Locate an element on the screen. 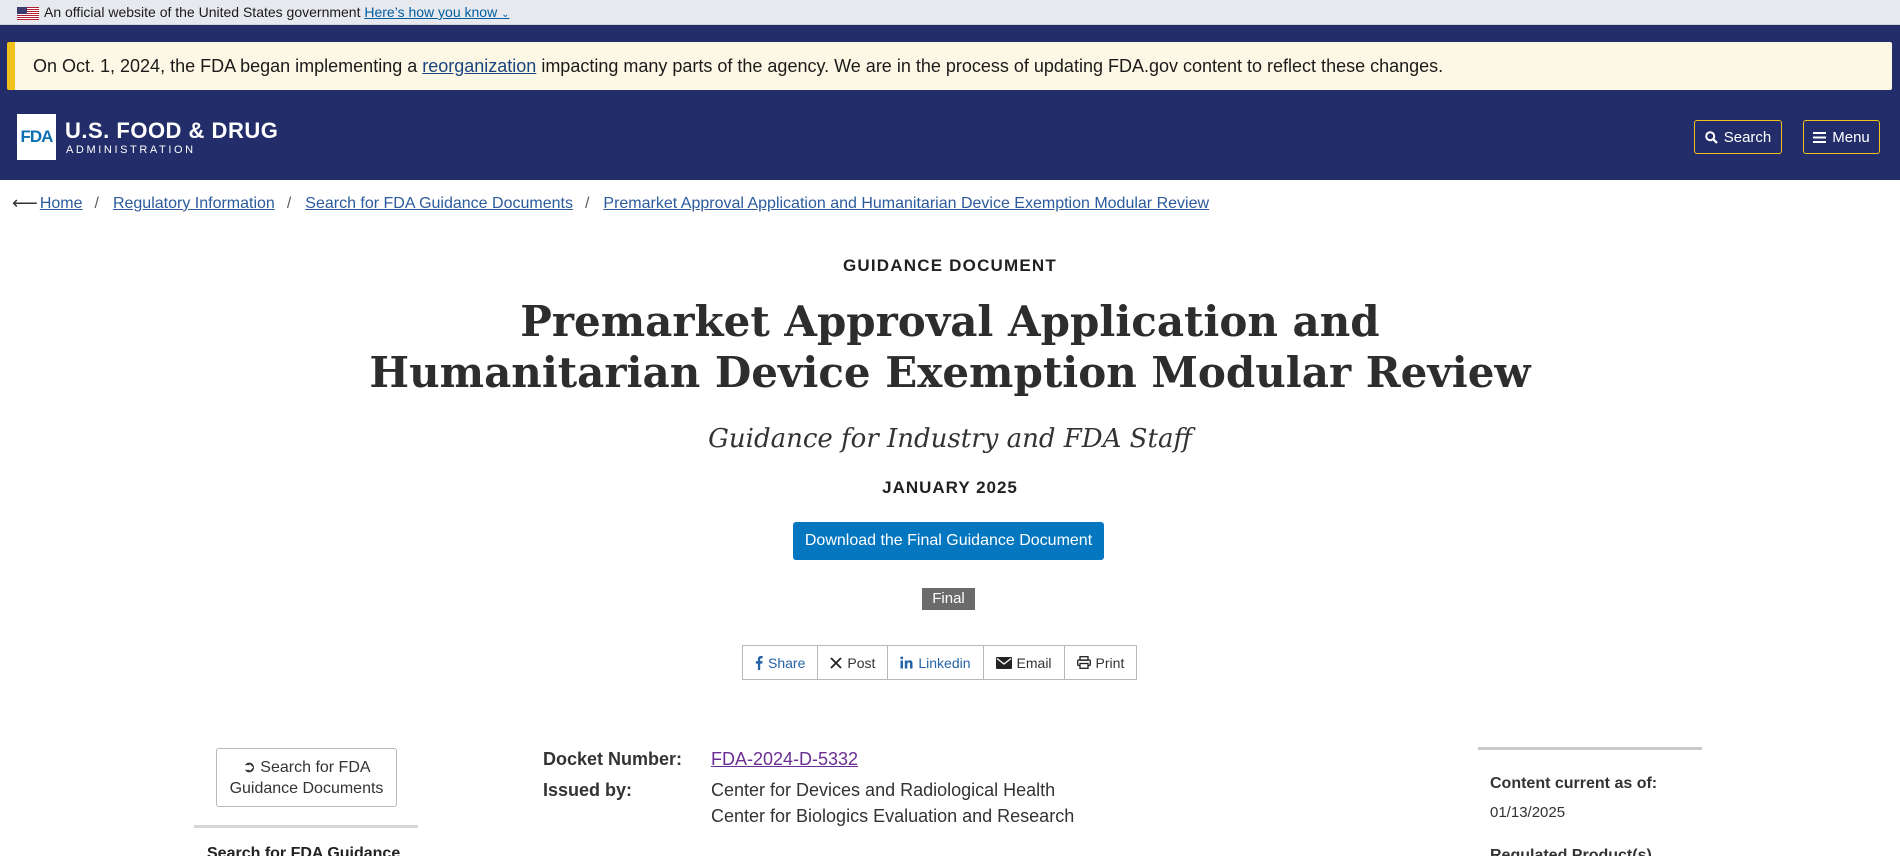 This screenshot has width=1900, height=856. publication-date: JANUARY 2025 is located at coordinates (950, 487).